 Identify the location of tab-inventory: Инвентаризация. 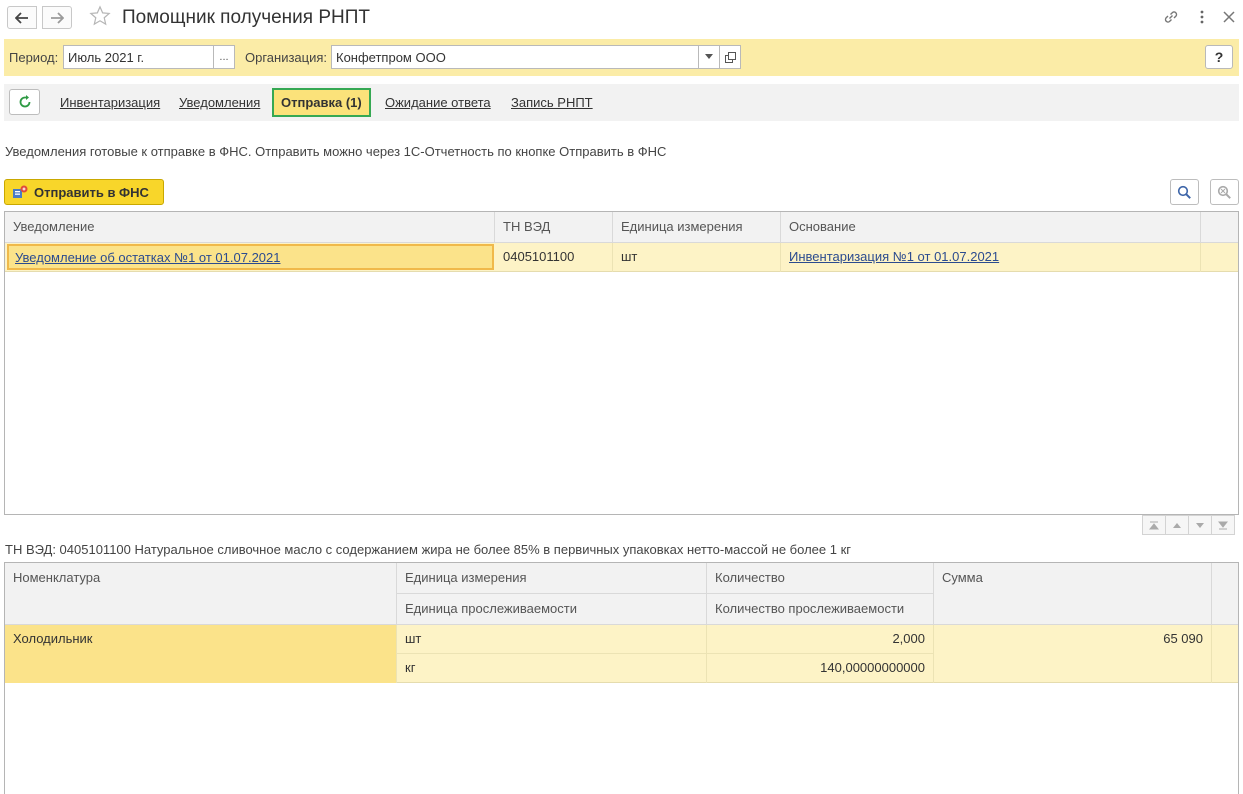
(110, 102).